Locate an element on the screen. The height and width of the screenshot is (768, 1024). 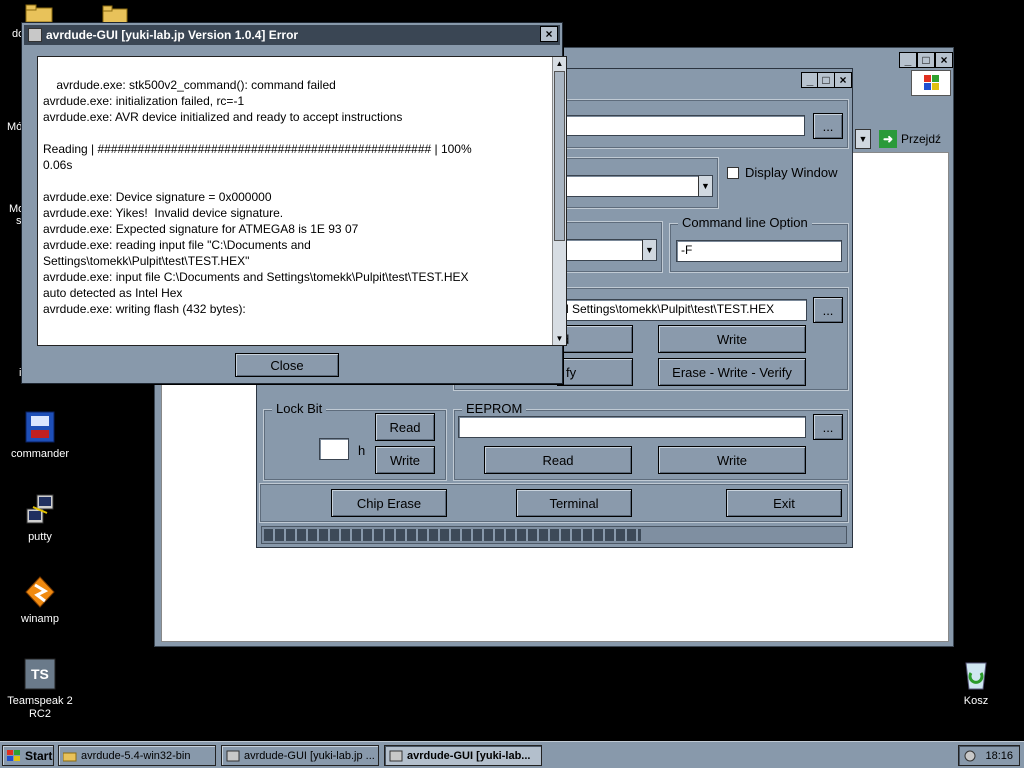
go-arrow-icon: ➜ is located at coordinates (888, 139).